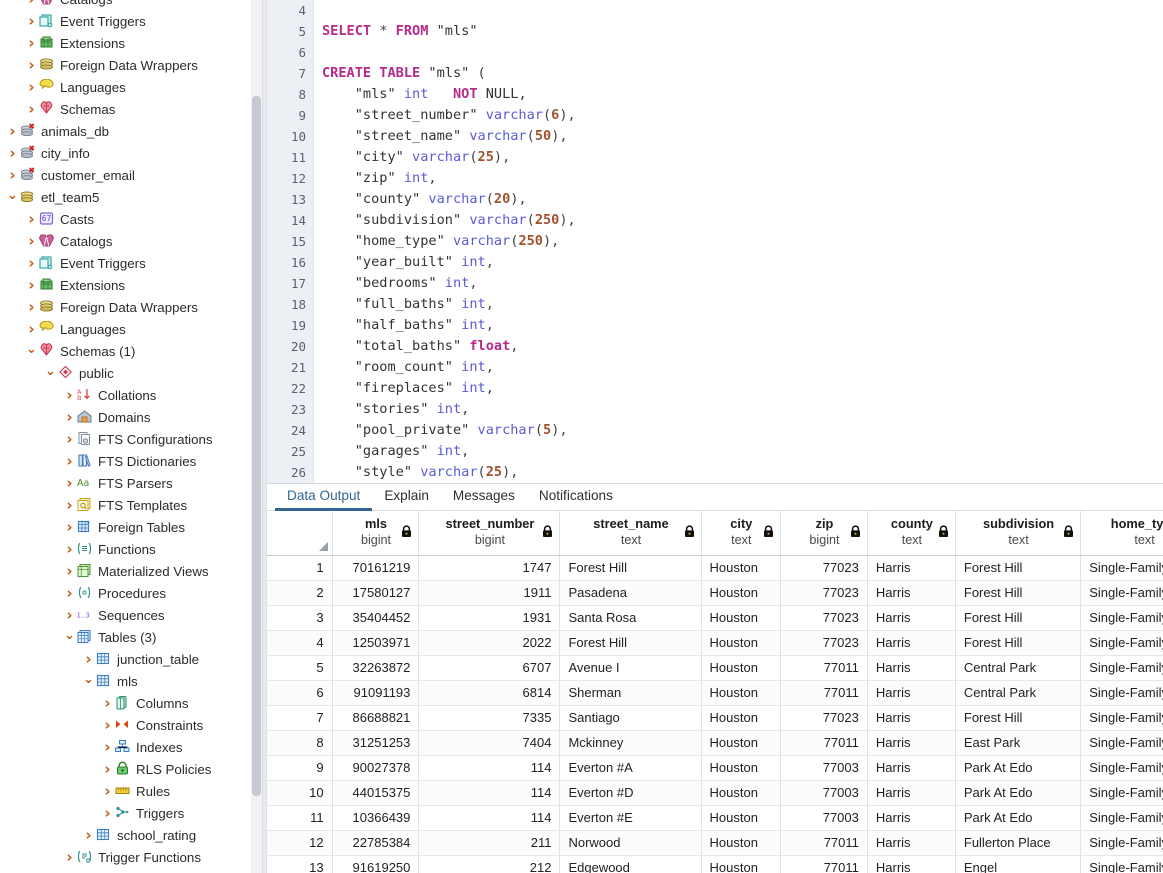  I want to click on cell-zip: 77023, so click(824, 568).